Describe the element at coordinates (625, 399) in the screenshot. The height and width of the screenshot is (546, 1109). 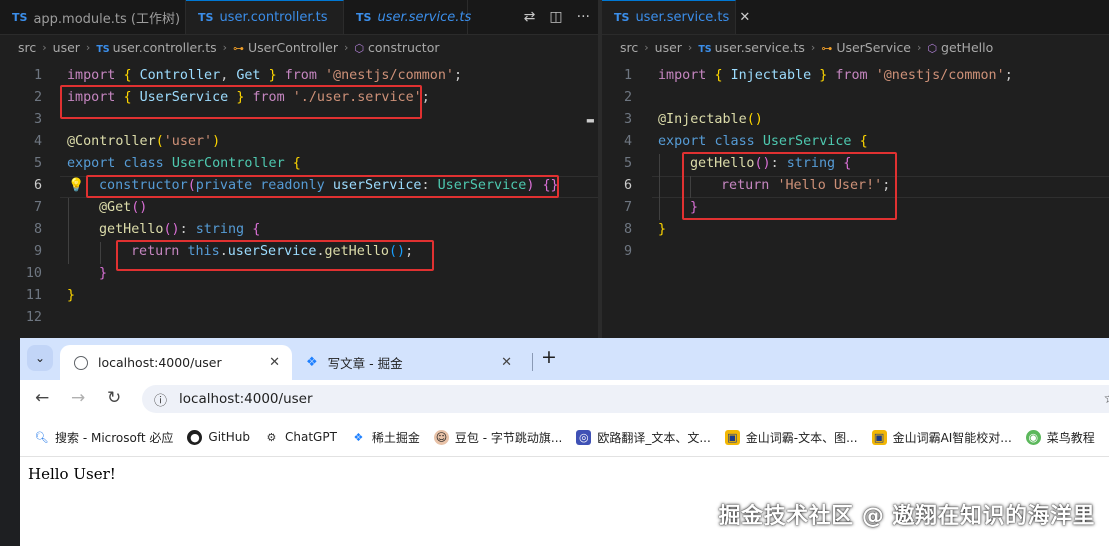
I see `address-bar: ⓘ localhost:4000/user ☆` at that location.